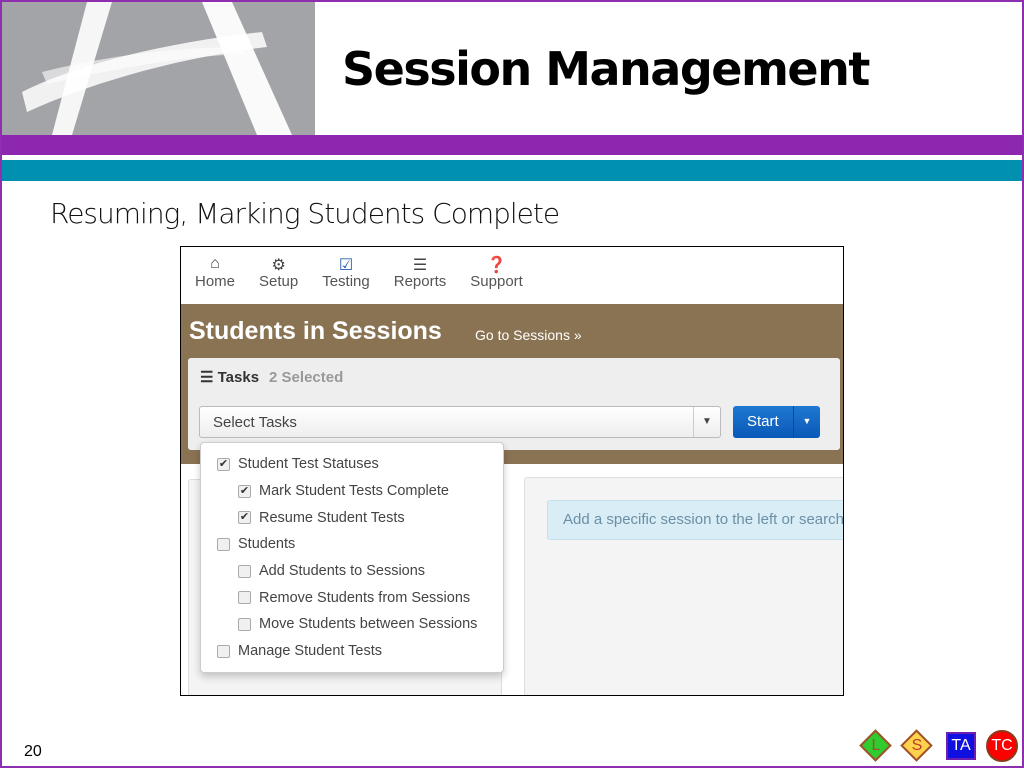 This screenshot has height=768, width=1024. What do you see at coordinates (278, 265) in the screenshot?
I see `gear-icon: ⚙` at bounding box center [278, 265].